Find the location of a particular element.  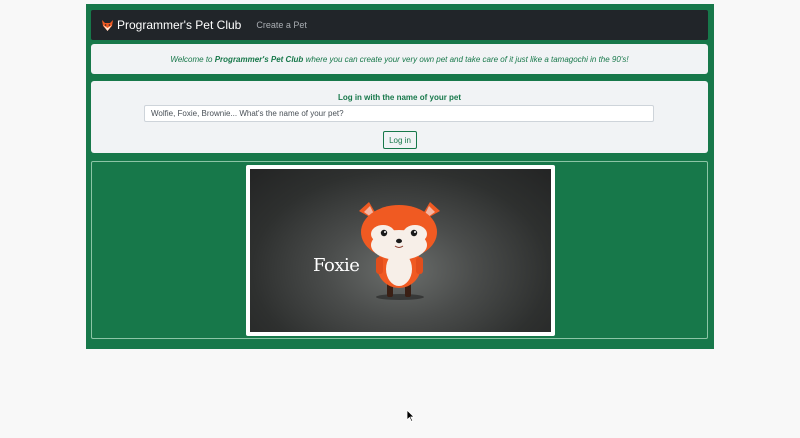

brand-link: Programmer's Pet Club is located at coordinates (171, 25).